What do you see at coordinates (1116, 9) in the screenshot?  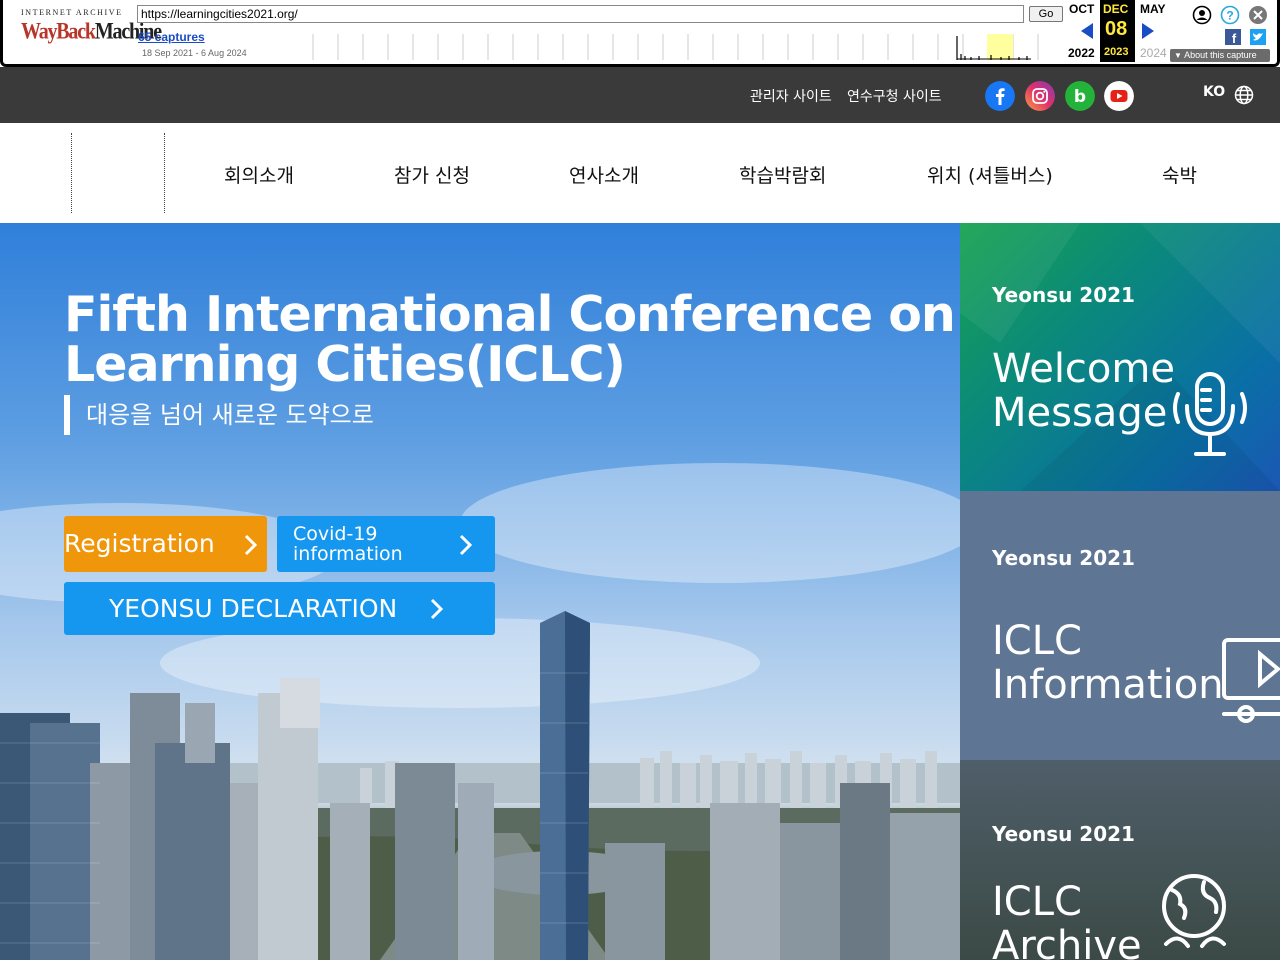 I see `wayback-current-month: DEC` at bounding box center [1116, 9].